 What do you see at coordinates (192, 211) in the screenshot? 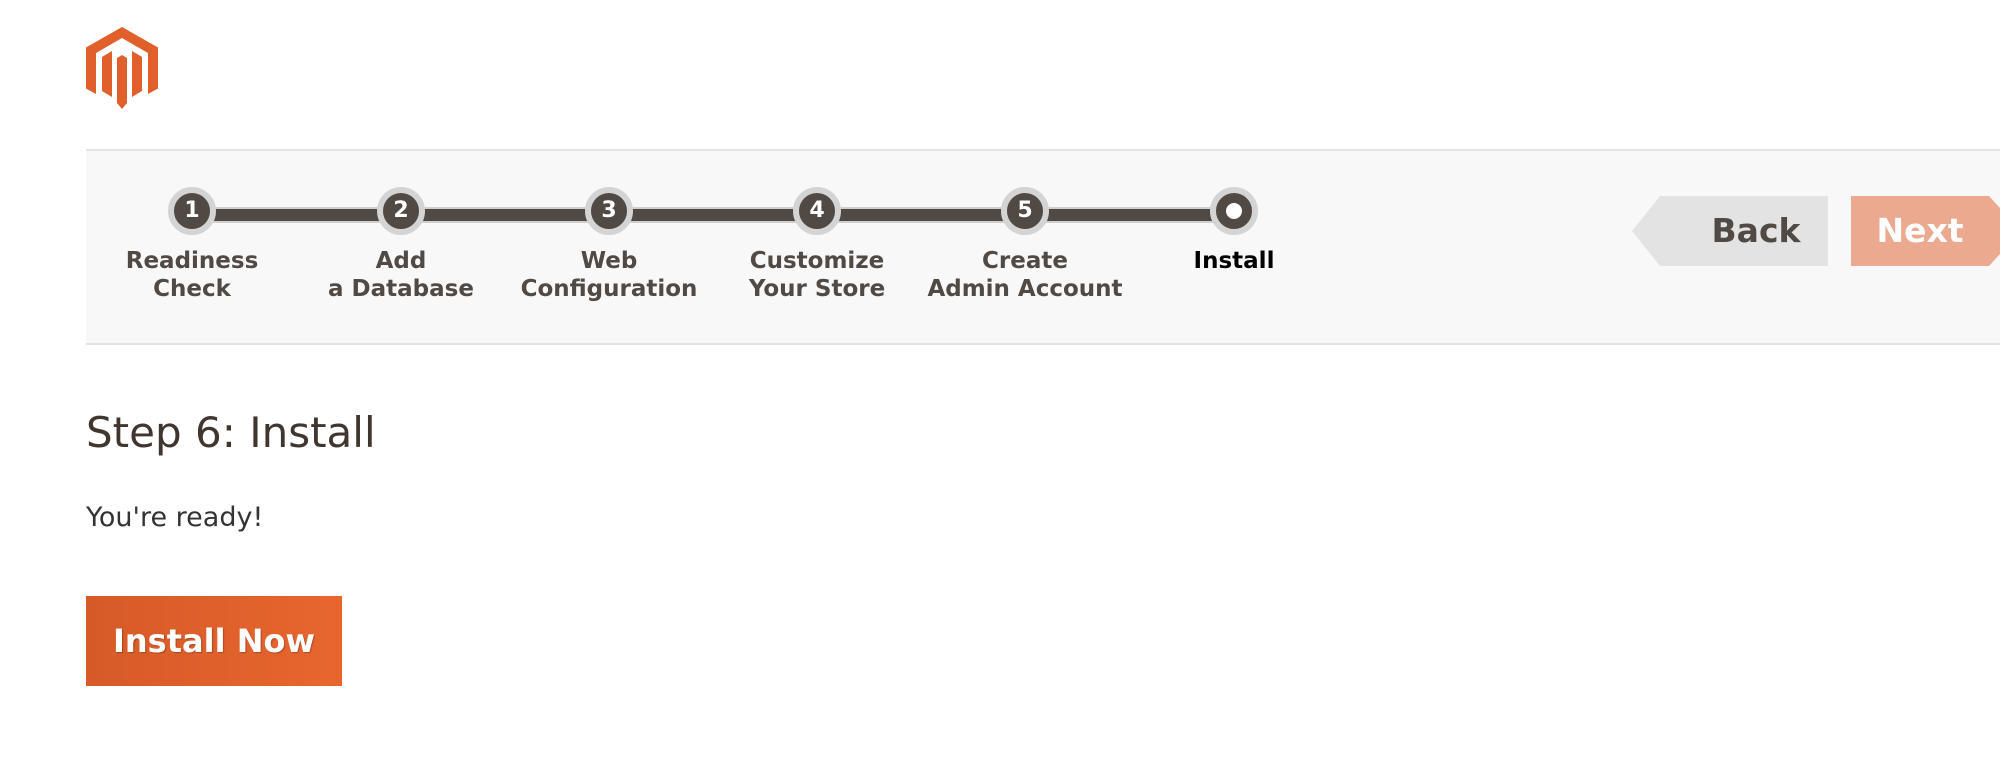
I see `step-number-badge: 1` at bounding box center [192, 211].